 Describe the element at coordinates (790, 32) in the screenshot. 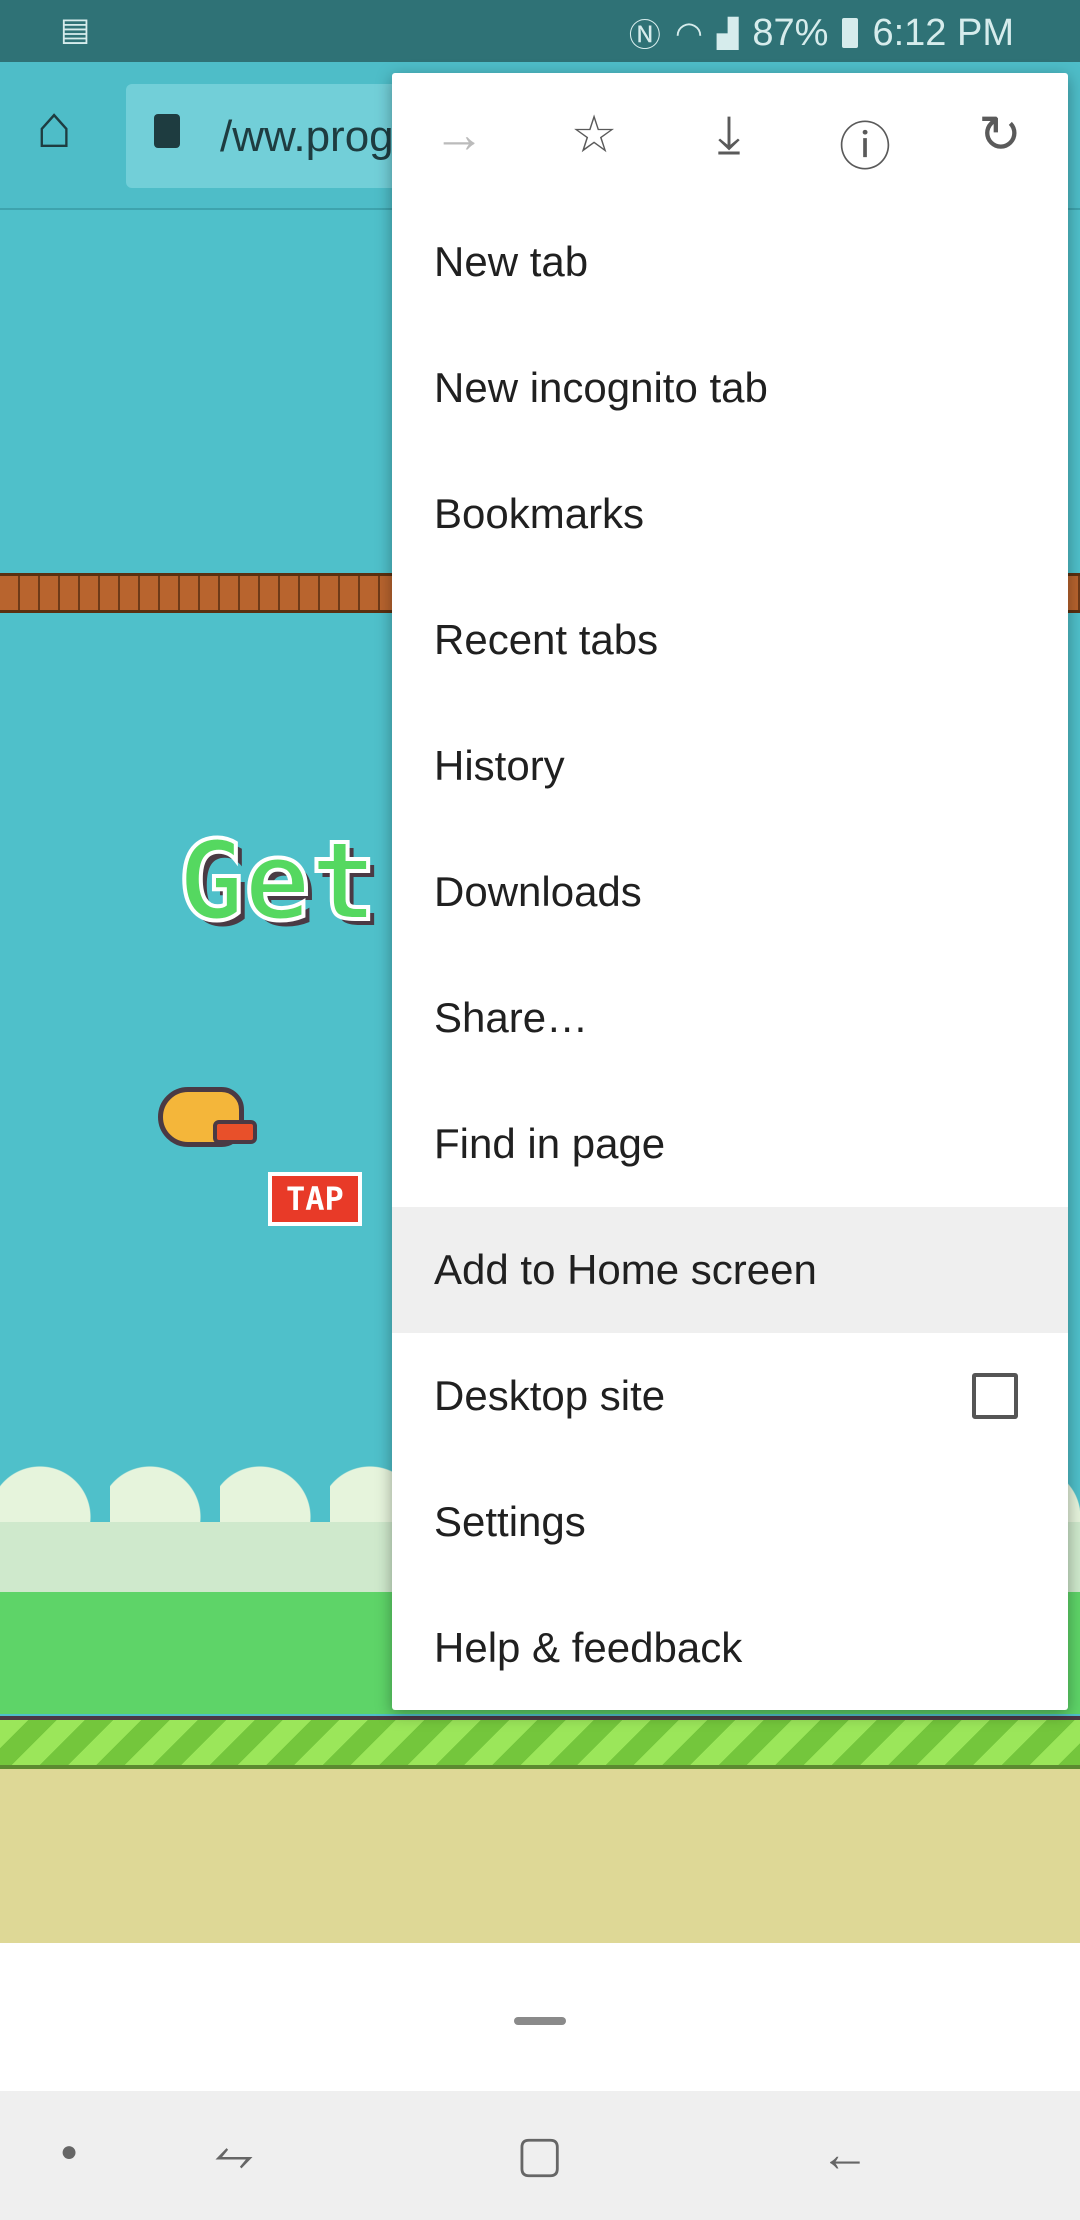

I see `battery-percent: 87%` at that location.